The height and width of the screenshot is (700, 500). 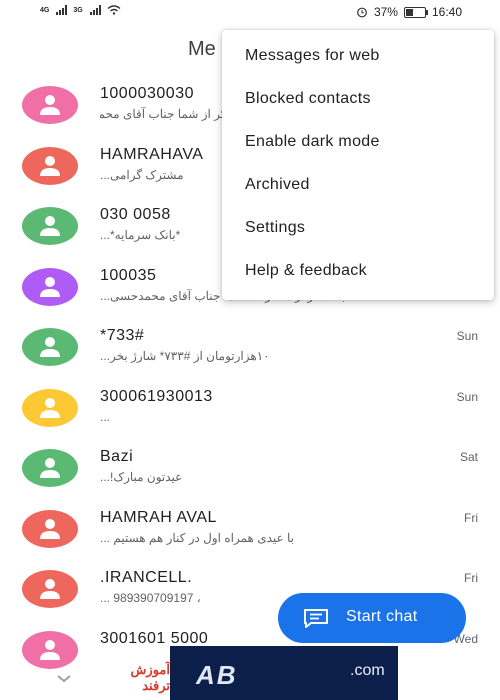 I want to click on watermark-logo-area: آموزش ترفند, so click(x=135, y=673).